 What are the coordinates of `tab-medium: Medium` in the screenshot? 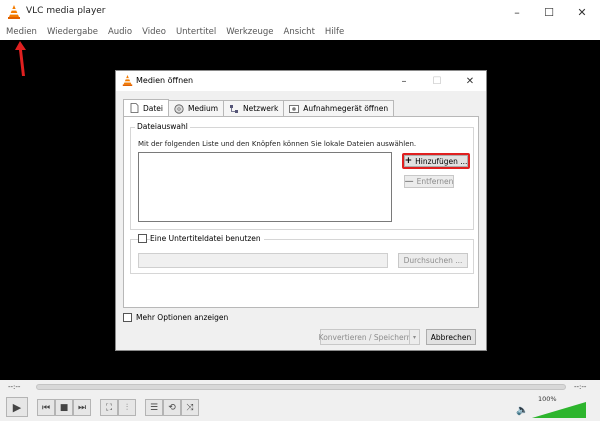 It's located at (196, 108).